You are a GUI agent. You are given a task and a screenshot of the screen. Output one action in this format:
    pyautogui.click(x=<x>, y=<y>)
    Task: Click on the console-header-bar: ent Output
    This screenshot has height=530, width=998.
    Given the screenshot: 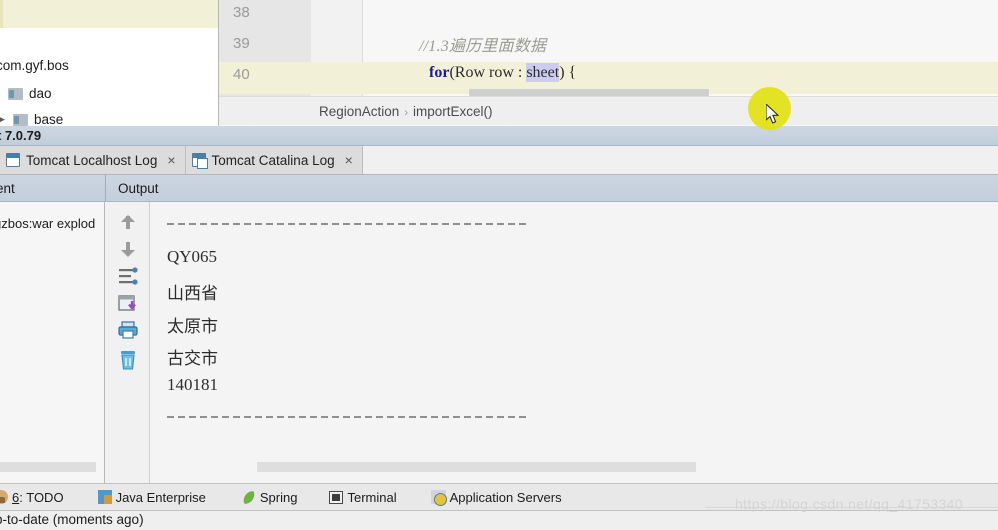 What is the action you would take?
    pyautogui.click(x=499, y=188)
    